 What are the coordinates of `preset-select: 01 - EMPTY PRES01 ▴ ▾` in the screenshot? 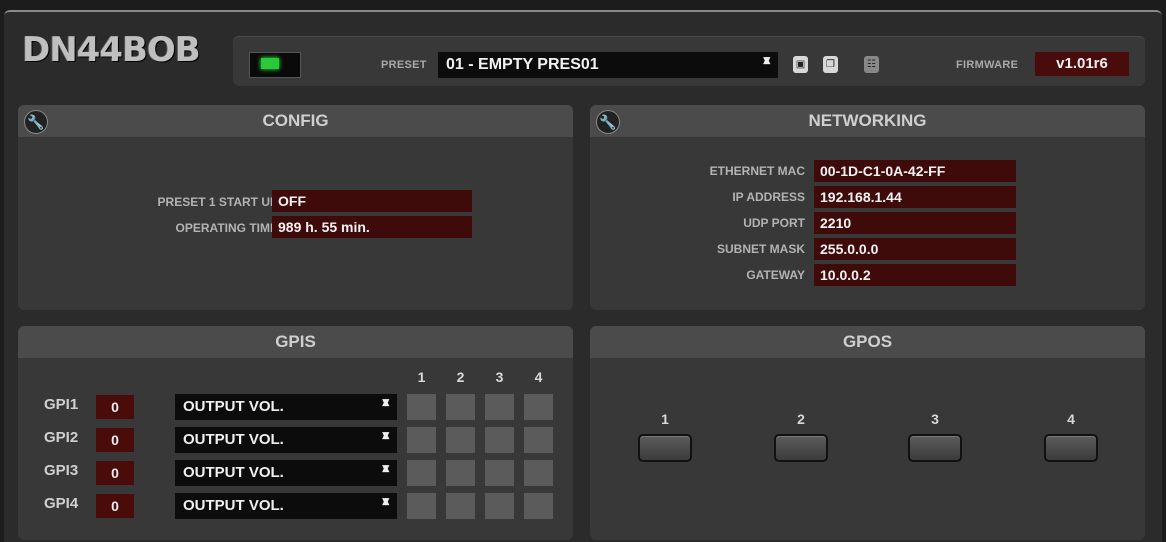 It's located at (608, 65).